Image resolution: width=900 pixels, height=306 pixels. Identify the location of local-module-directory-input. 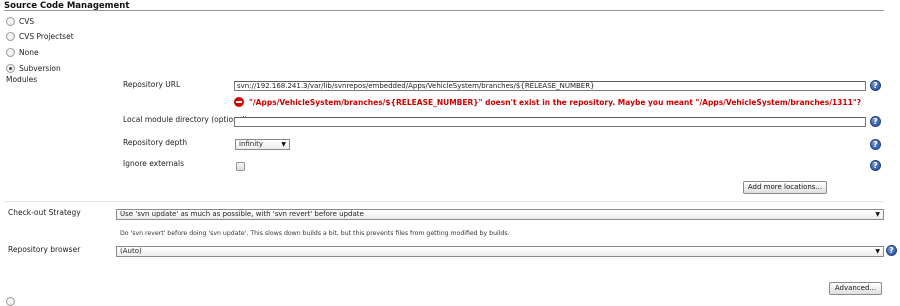
(550, 122).